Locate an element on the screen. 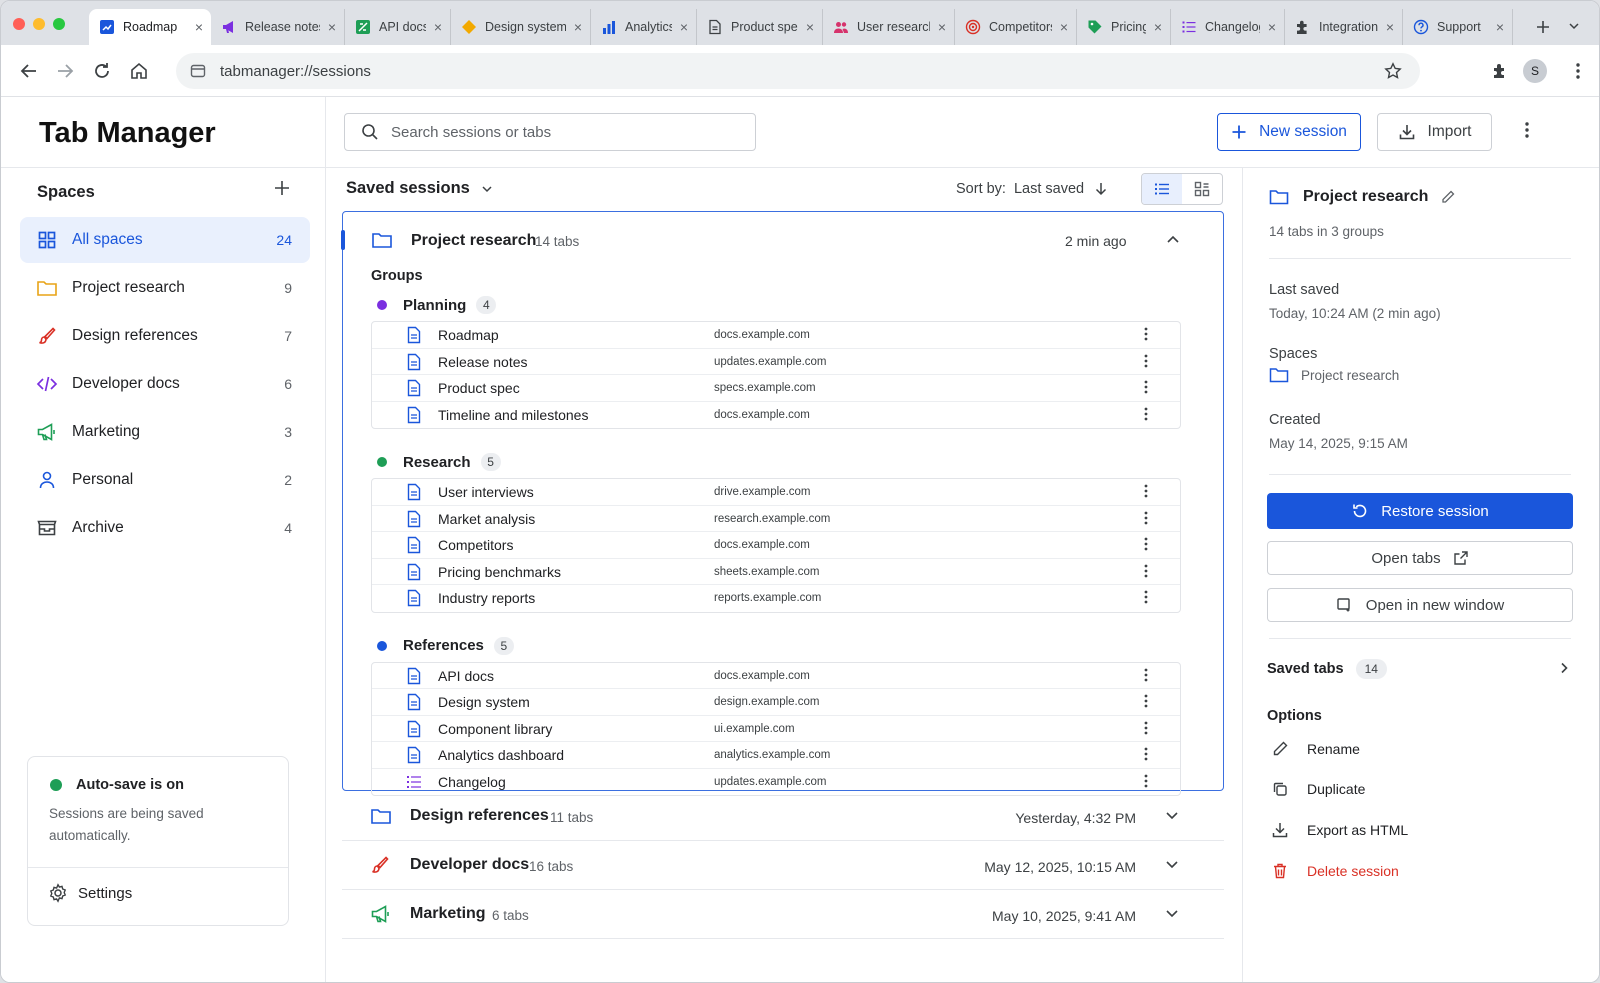 Image resolution: width=1600 pixels, height=983 pixels. search-input is located at coordinates (561, 132).